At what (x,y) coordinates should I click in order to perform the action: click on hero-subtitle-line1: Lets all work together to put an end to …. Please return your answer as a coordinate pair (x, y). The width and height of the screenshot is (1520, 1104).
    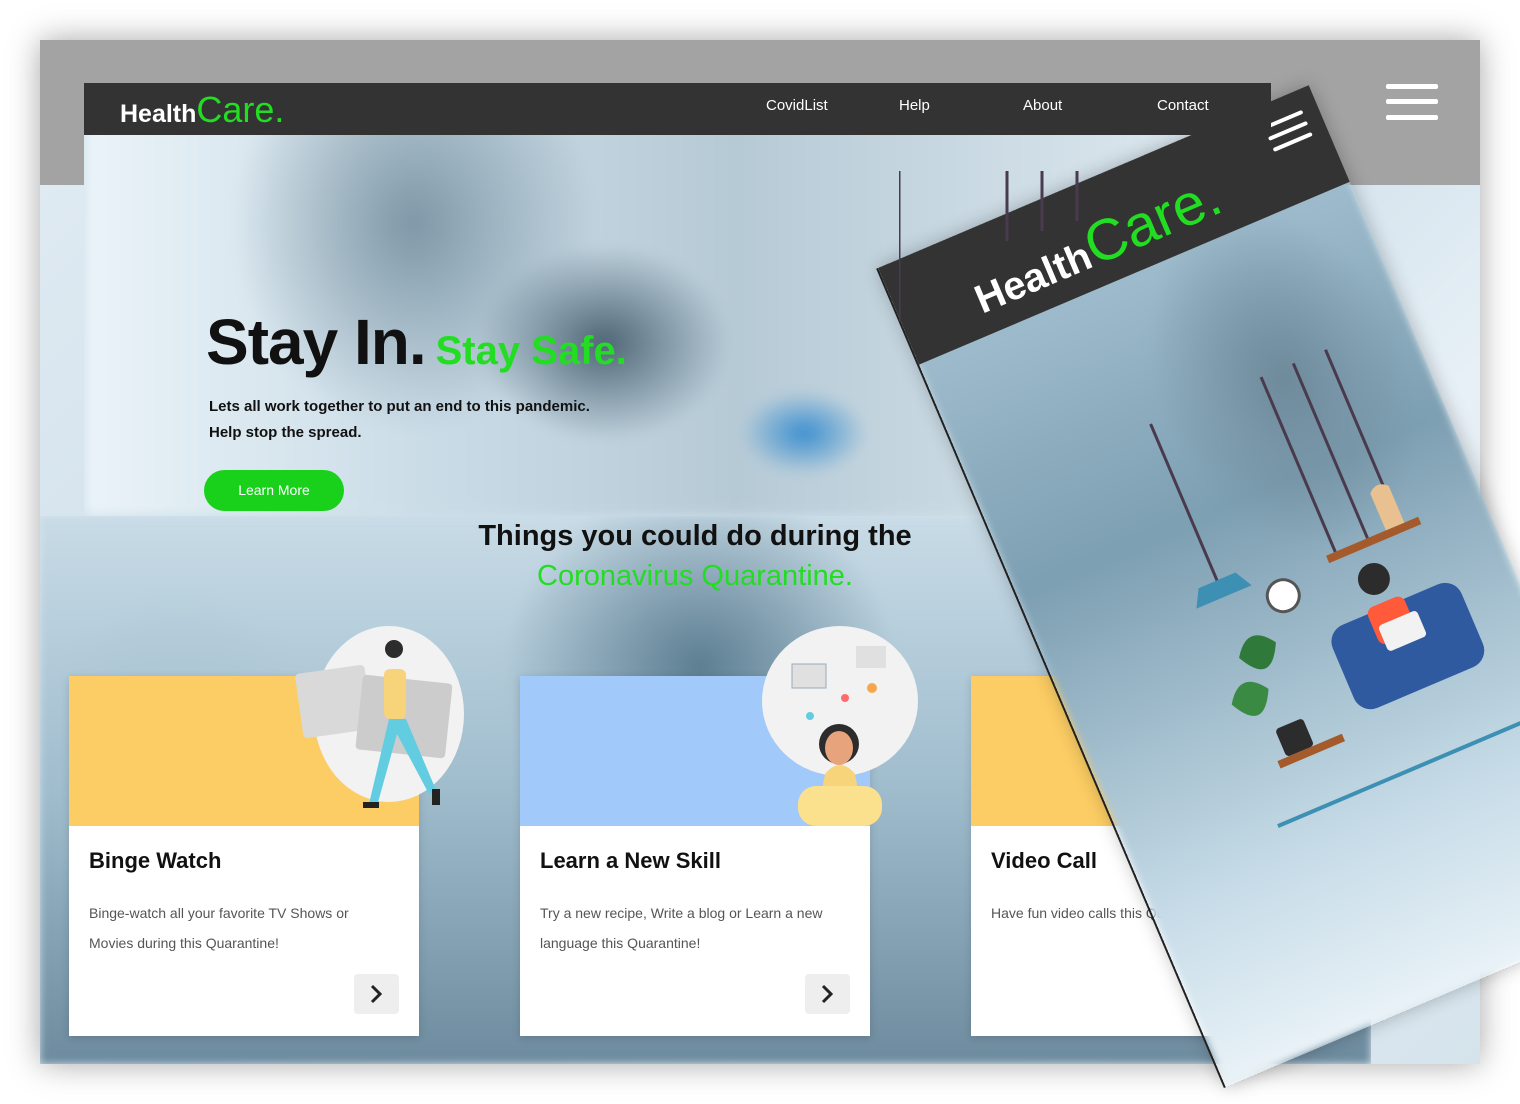
    Looking at the image, I should click on (399, 406).